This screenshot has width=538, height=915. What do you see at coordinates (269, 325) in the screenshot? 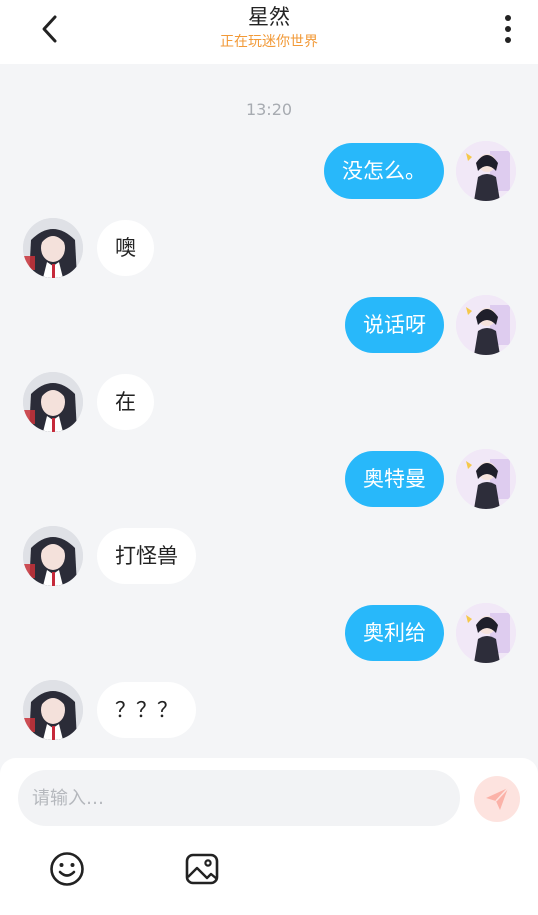
I see `message-row: 说话呀` at bounding box center [269, 325].